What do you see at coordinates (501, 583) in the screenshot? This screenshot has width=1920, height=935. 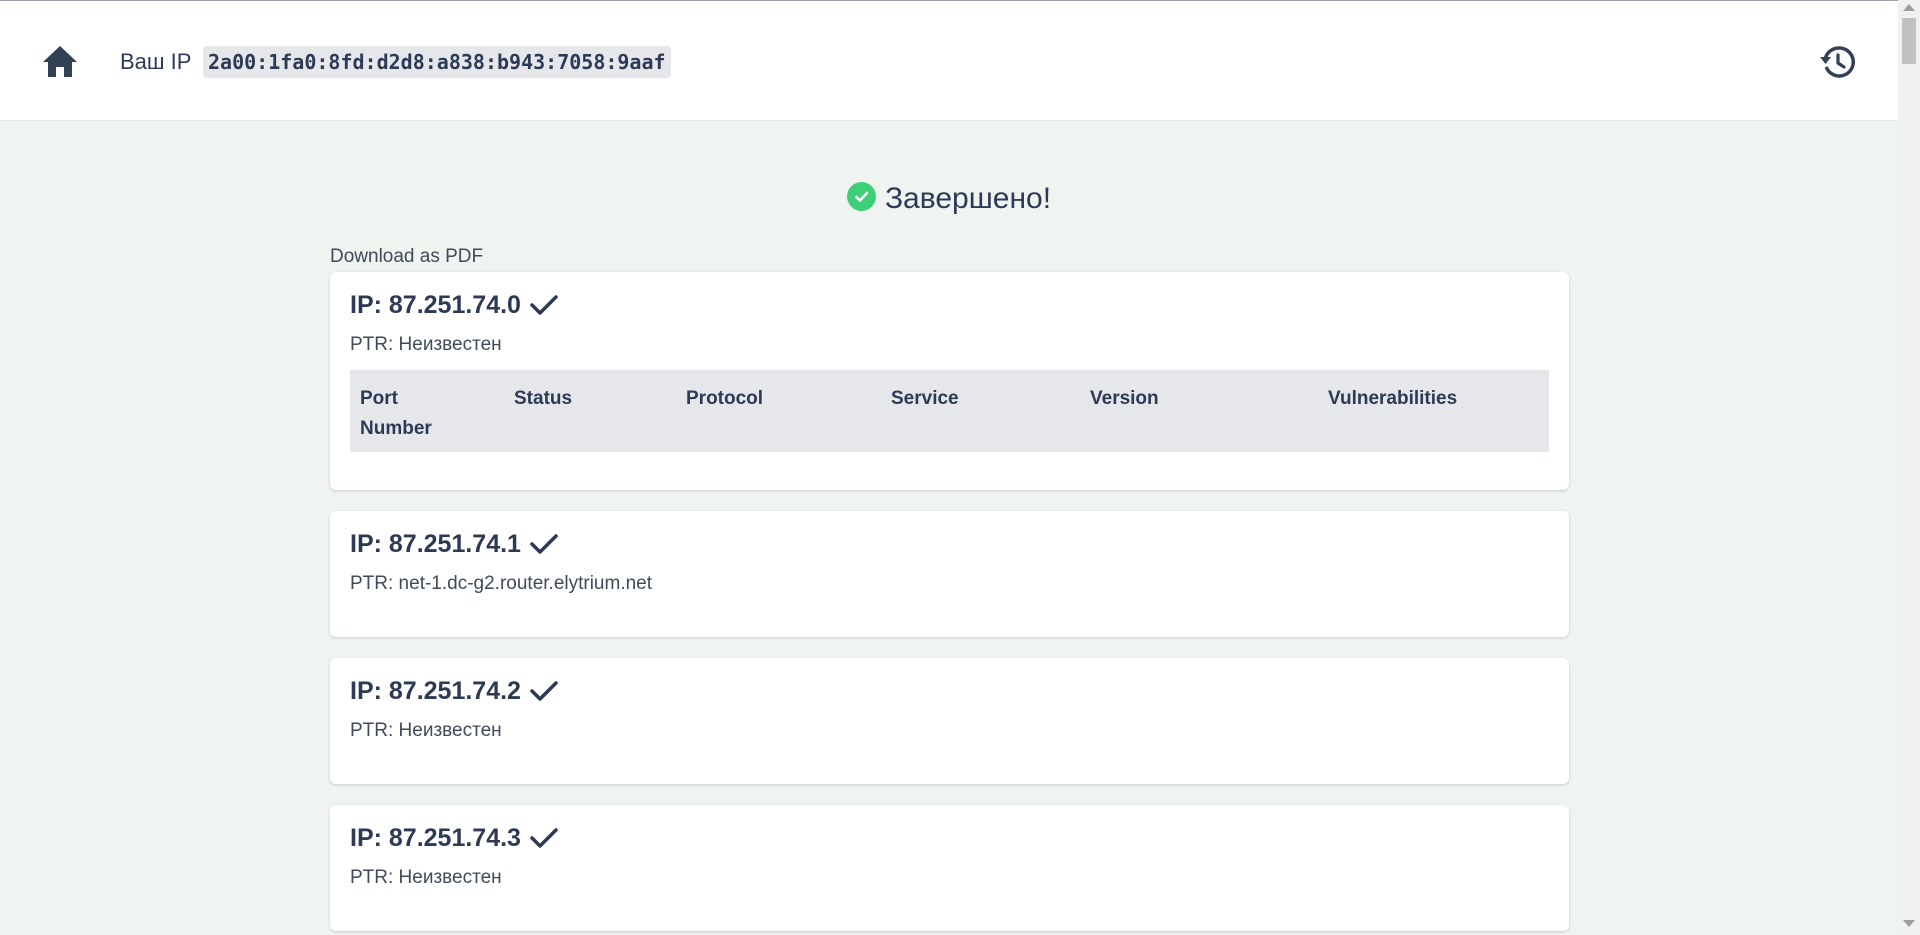 I see `host-ptr: PTR: net-1.dc-g2.router.elytrium.net` at bounding box center [501, 583].